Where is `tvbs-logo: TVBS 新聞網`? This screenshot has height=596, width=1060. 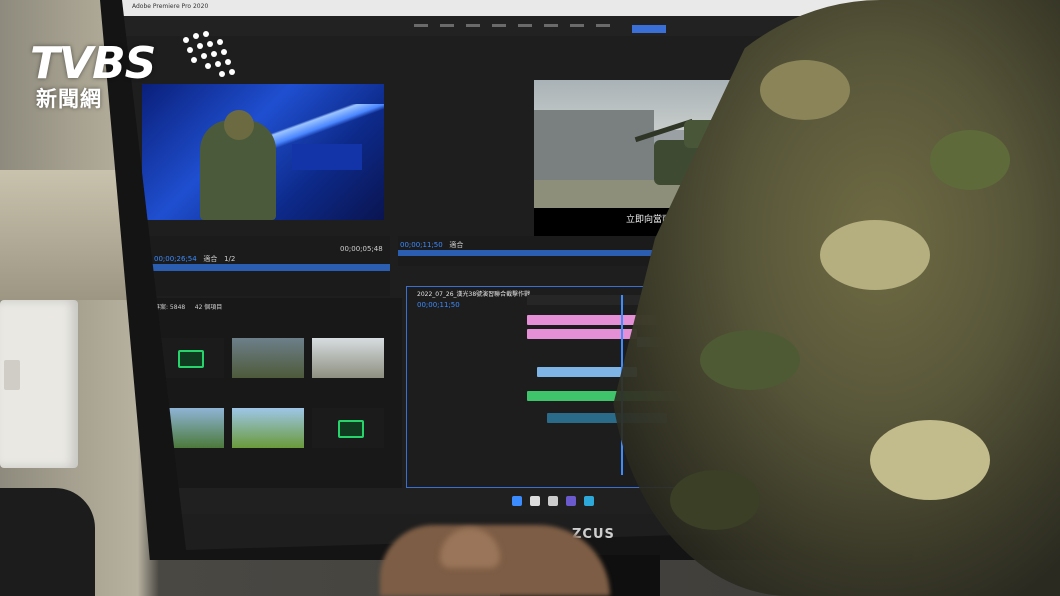
tvbs-logo: TVBS 新聞網 is located at coordinates (132, 72).